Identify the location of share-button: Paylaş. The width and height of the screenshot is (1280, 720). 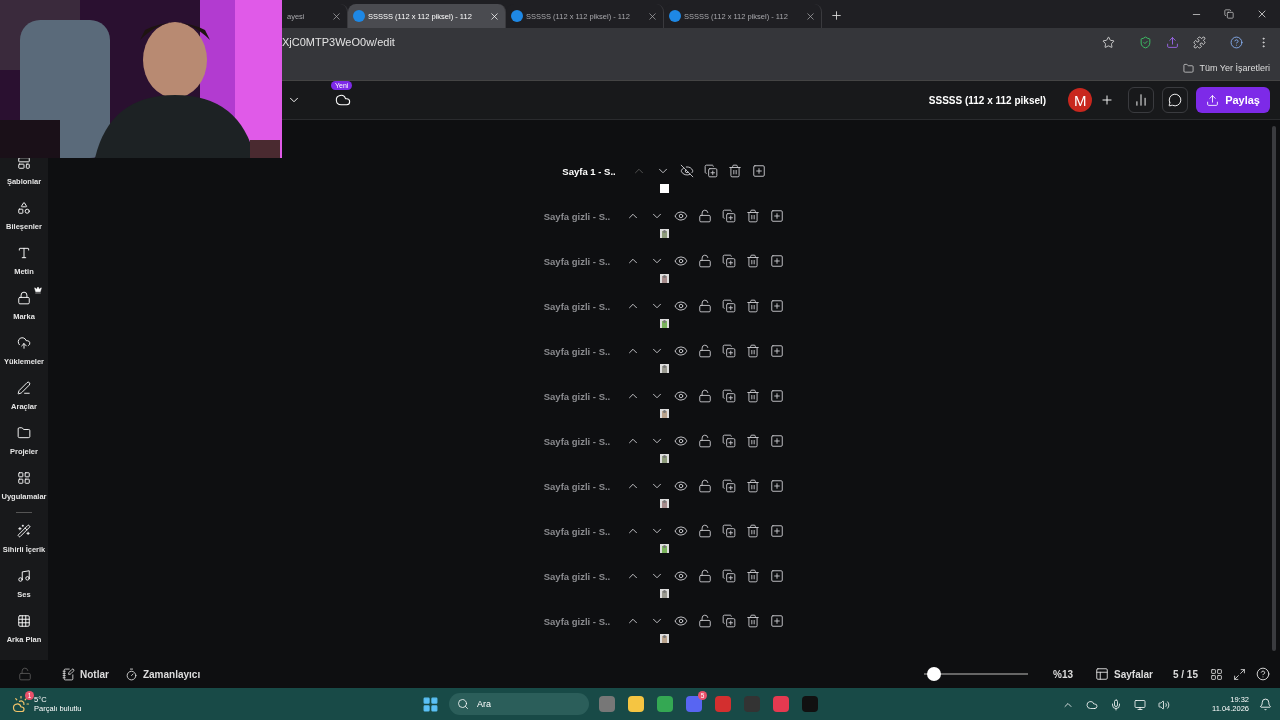
(1233, 100).